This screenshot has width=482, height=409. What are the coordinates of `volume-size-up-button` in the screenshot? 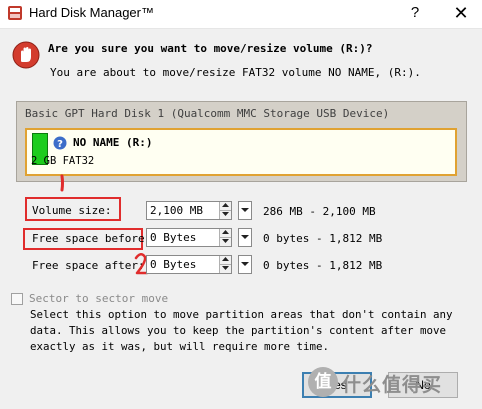 It's located at (225, 206).